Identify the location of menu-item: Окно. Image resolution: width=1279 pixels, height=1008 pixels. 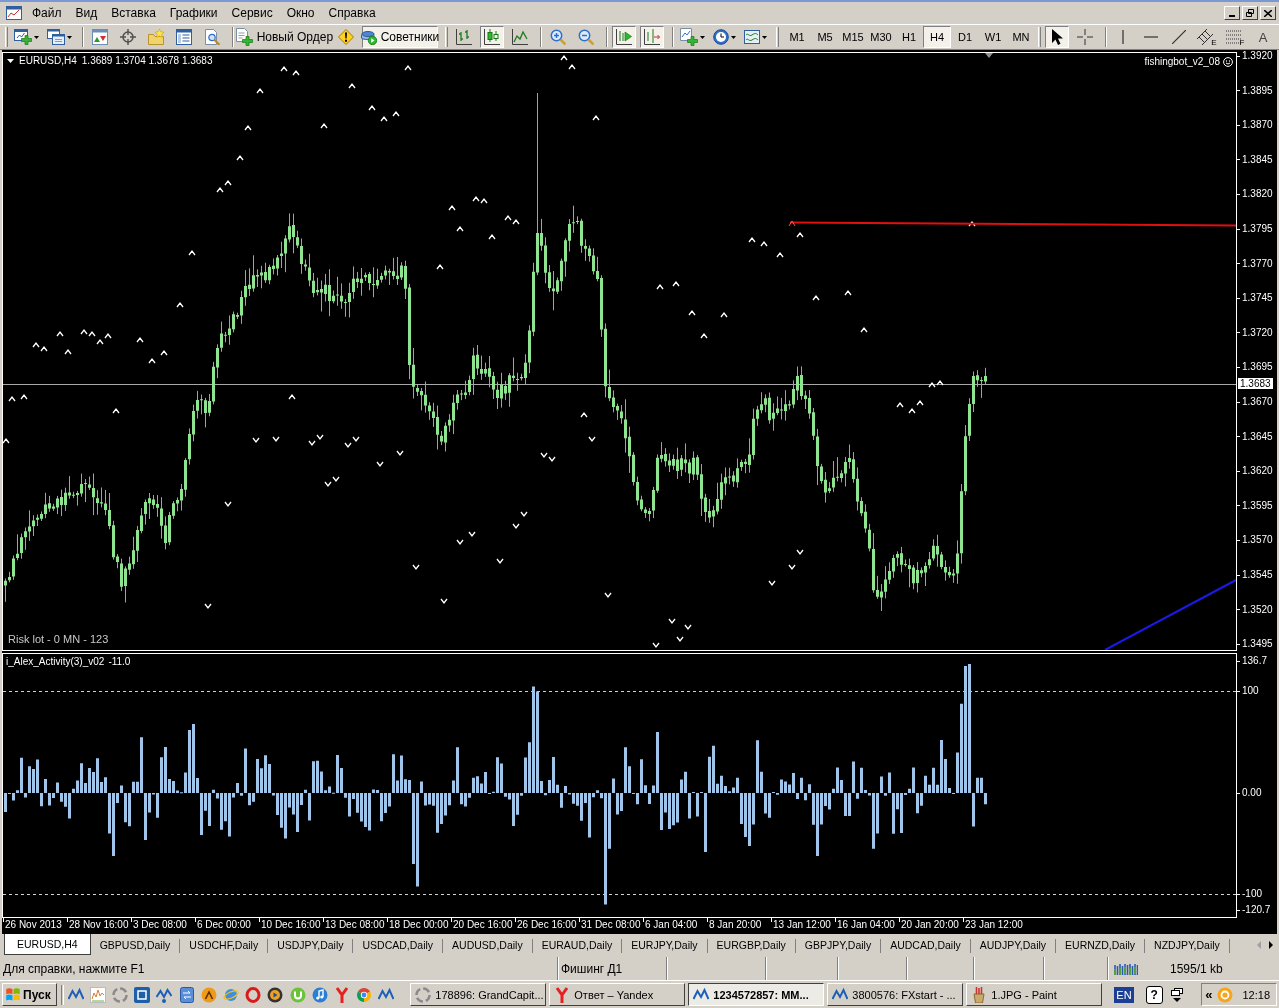
(300, 13).